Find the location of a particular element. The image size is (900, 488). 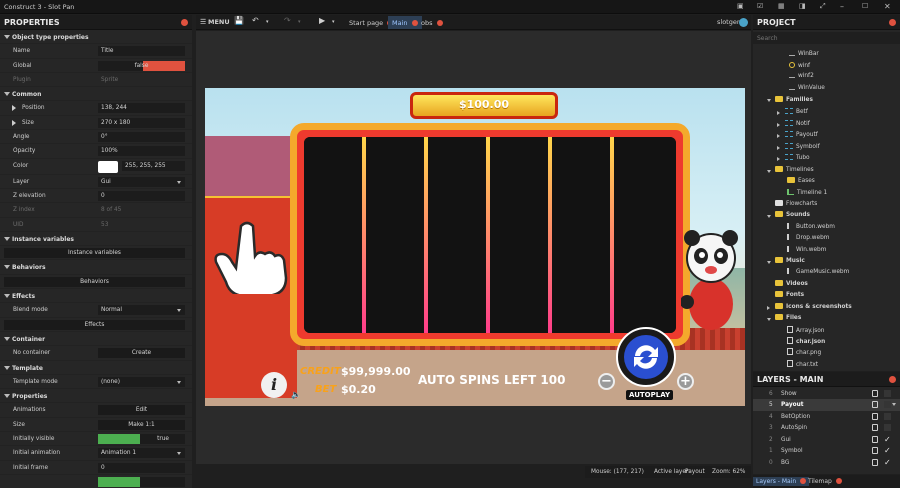

behaviors-button: Behaviors is located at coordinates (94, 281).